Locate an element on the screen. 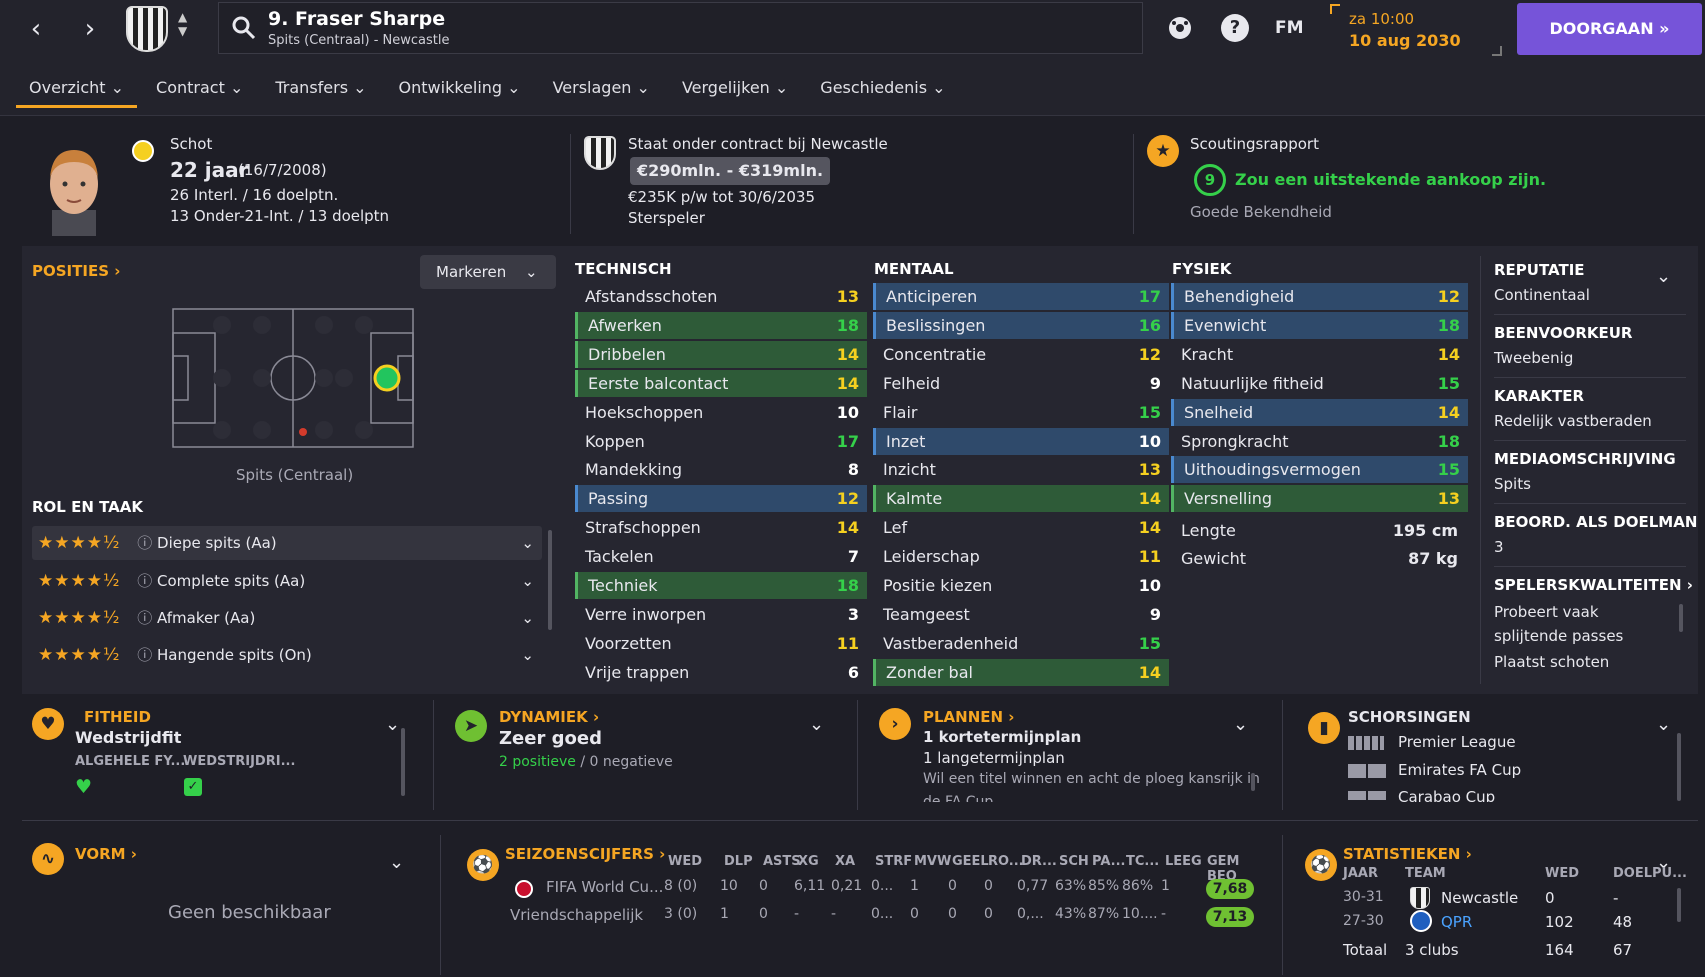 Image resolution: width=1705 pixels, height=977 pixels. attribute-row: Evenwicht 18 is located at coordinates (1319, 325).